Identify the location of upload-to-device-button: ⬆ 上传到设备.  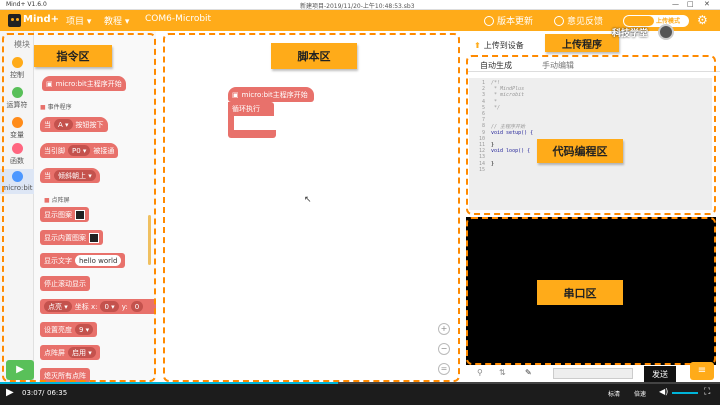
(513, 45).